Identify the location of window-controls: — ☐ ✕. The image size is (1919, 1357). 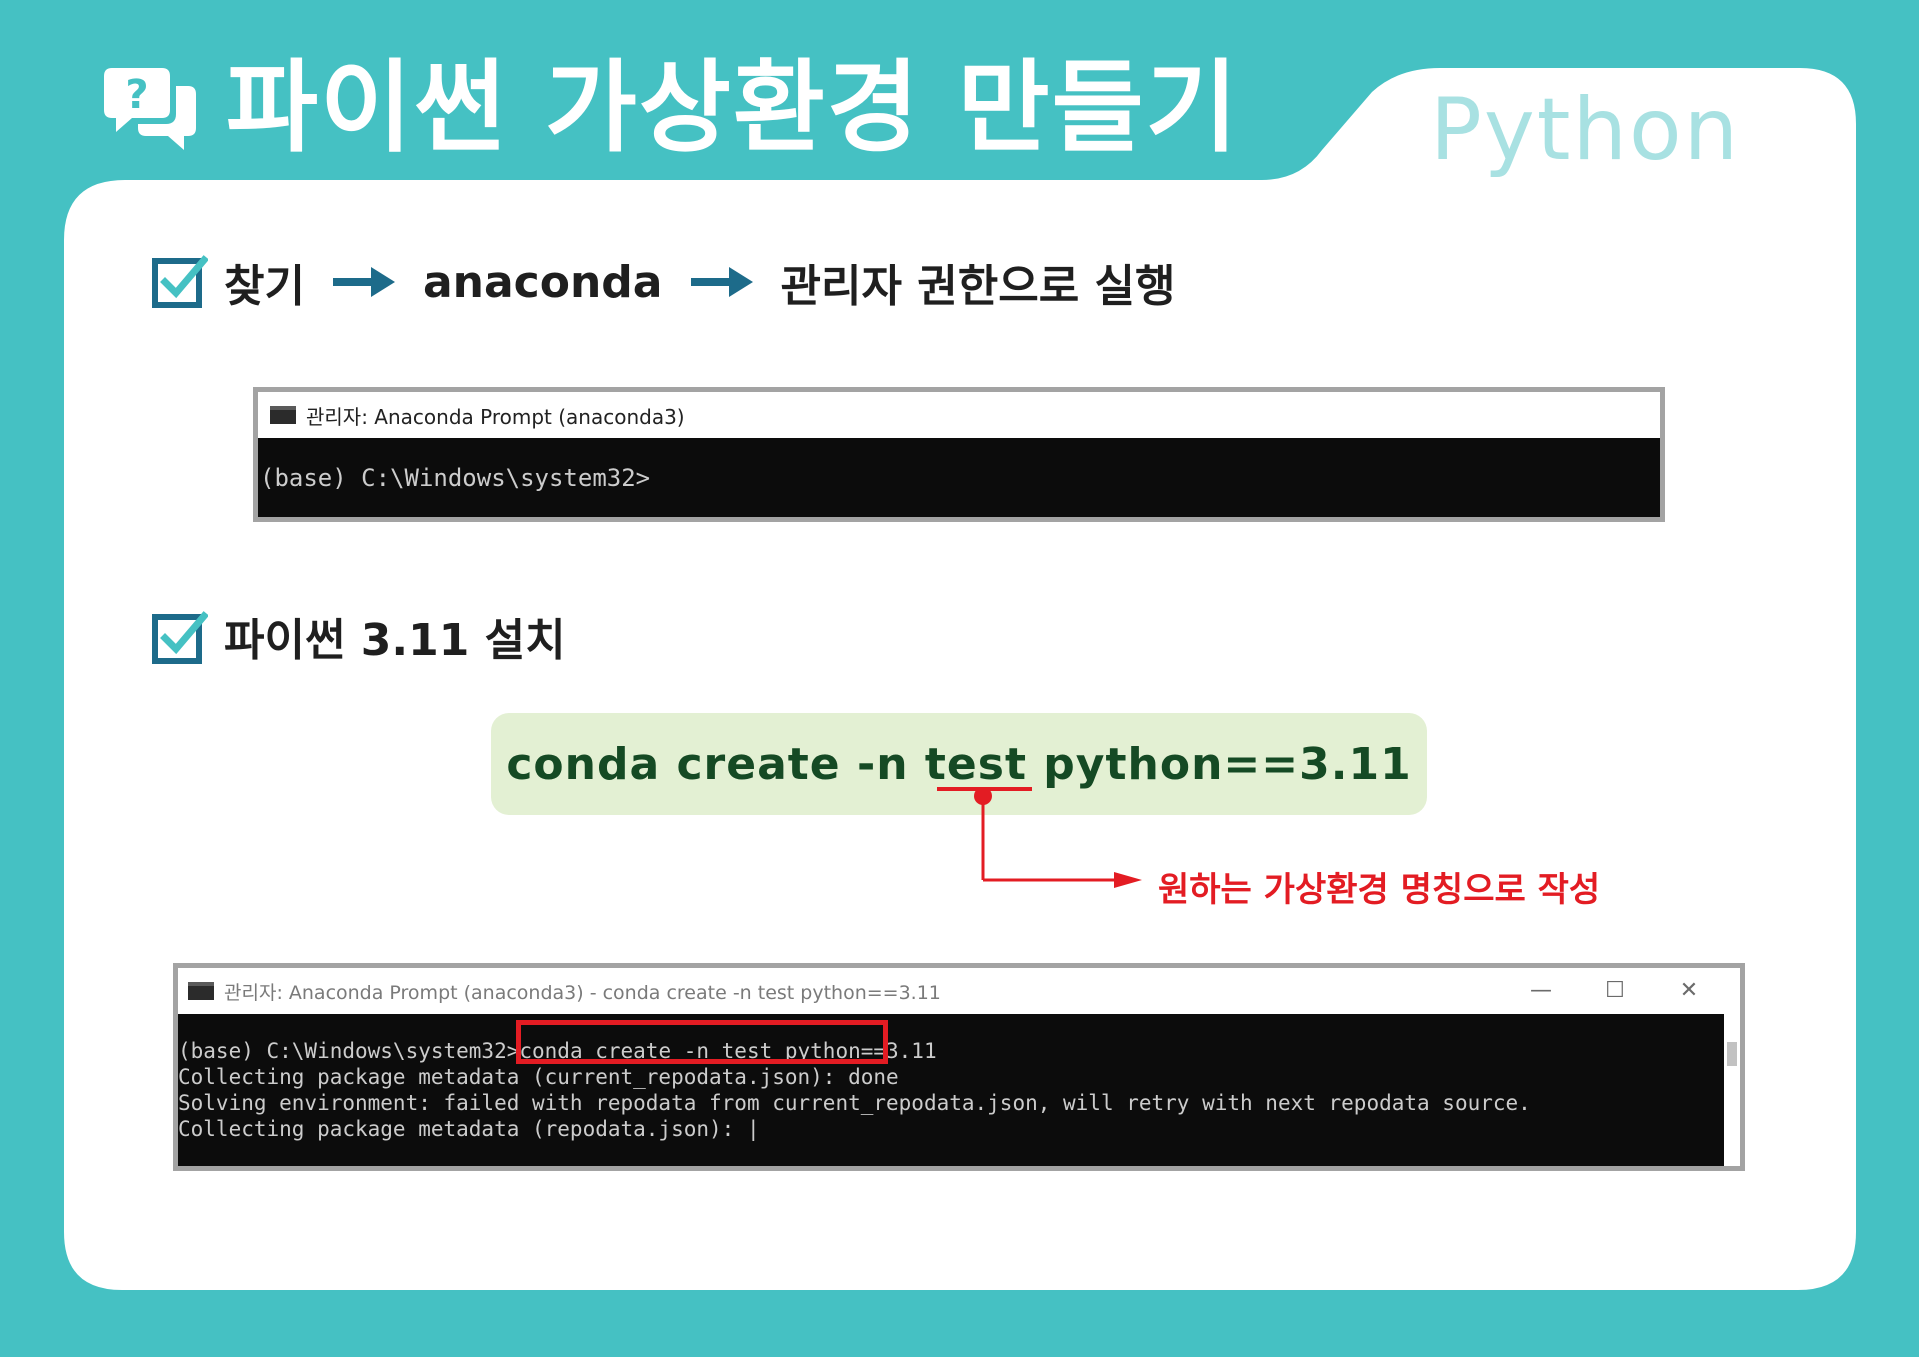
(1615, 990).